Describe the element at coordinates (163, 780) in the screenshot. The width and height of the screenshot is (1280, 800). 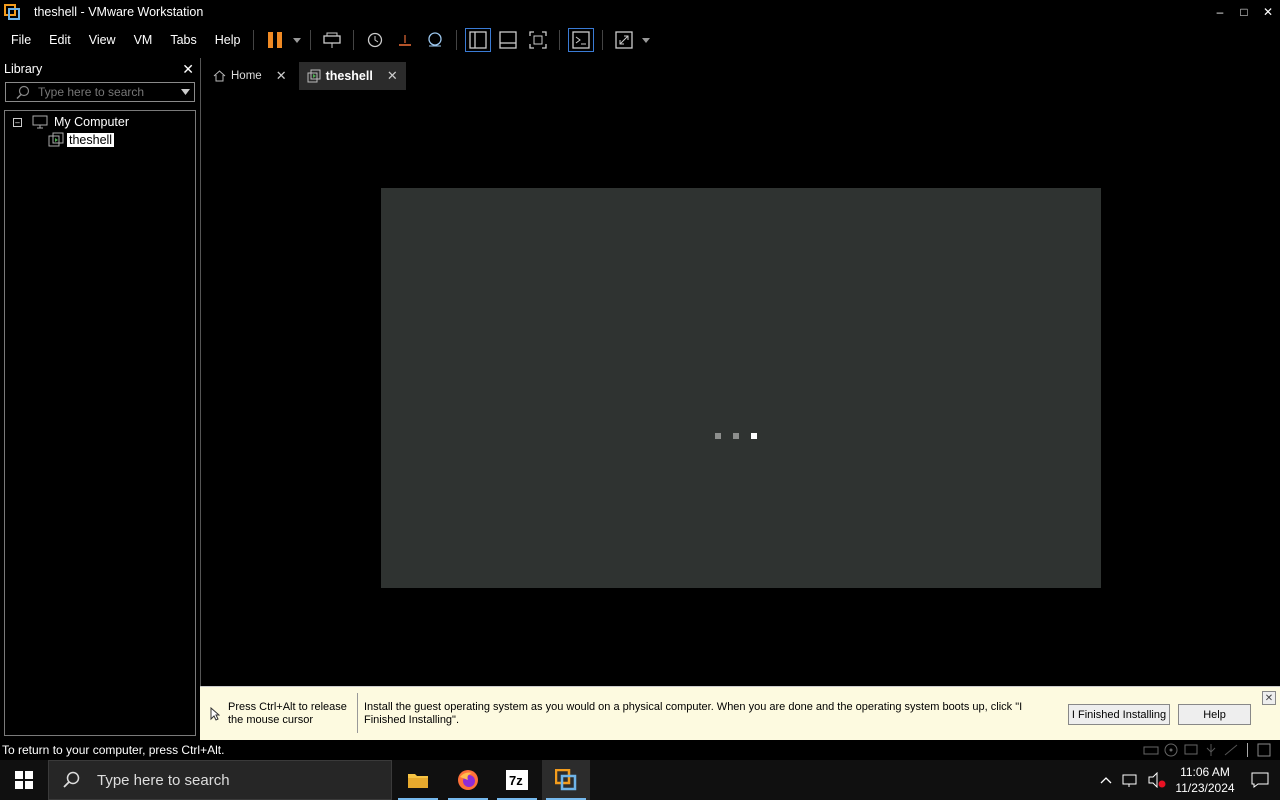
I see `taskbar-search-placeholder: Type here to search` at that location.